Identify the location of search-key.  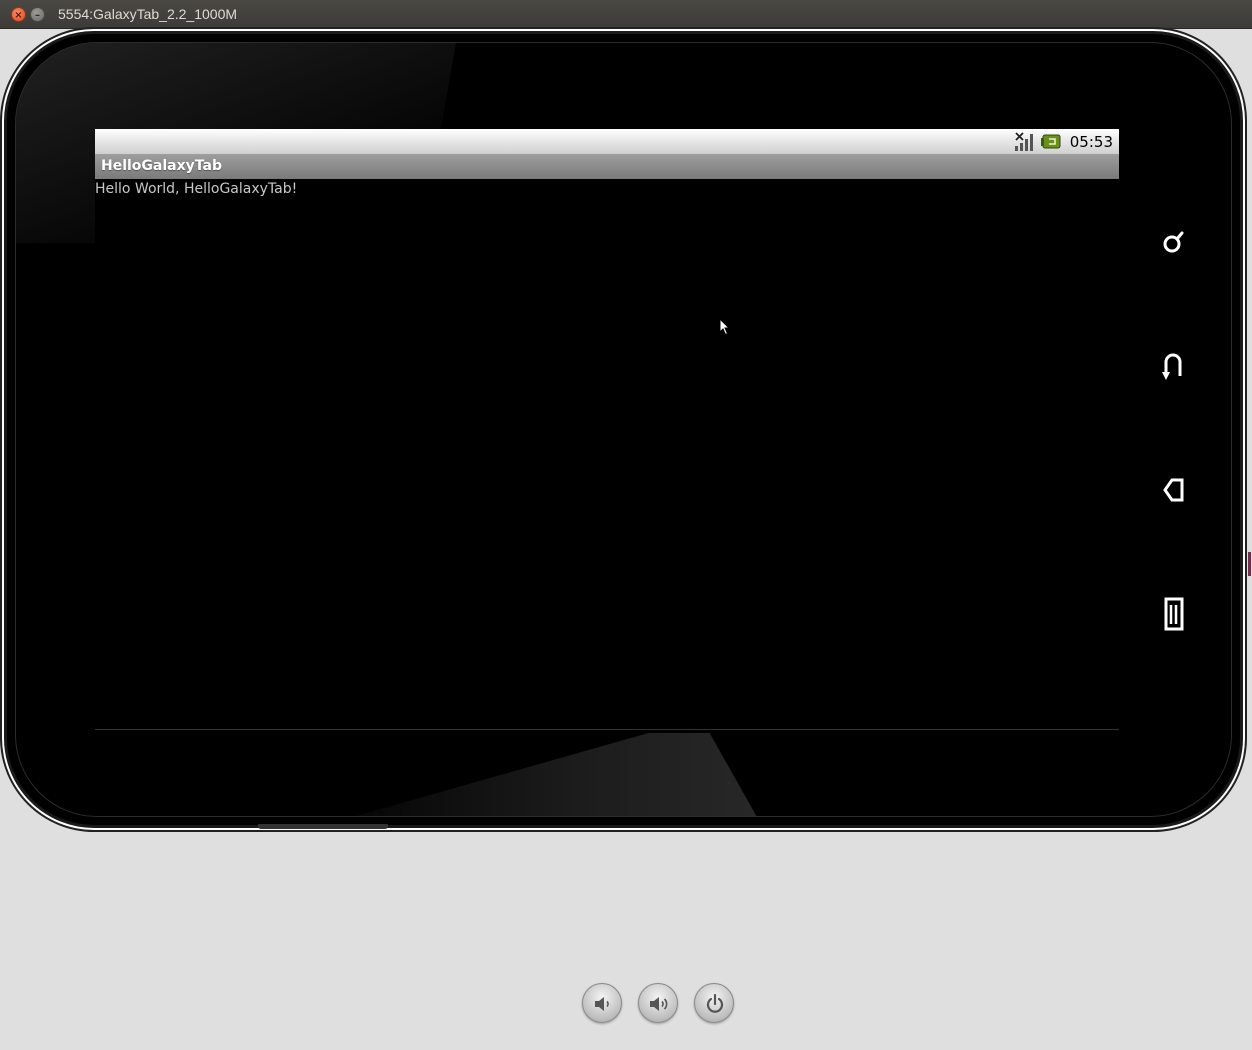
(1173, 242).